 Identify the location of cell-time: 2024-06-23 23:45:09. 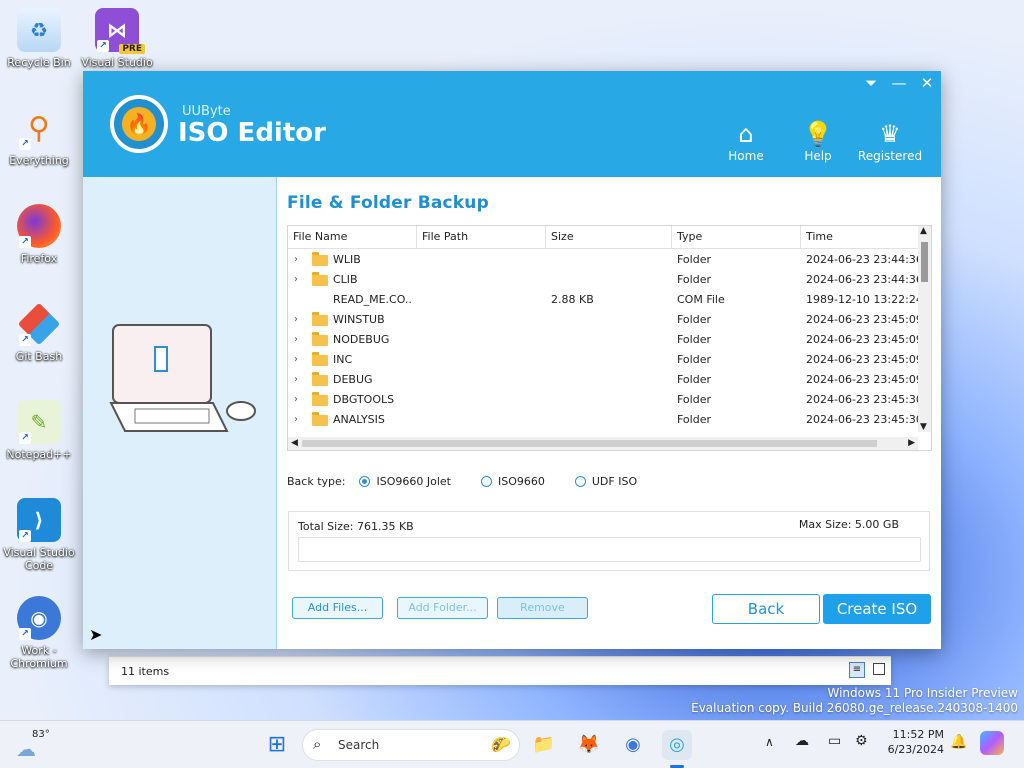
(863, 339).